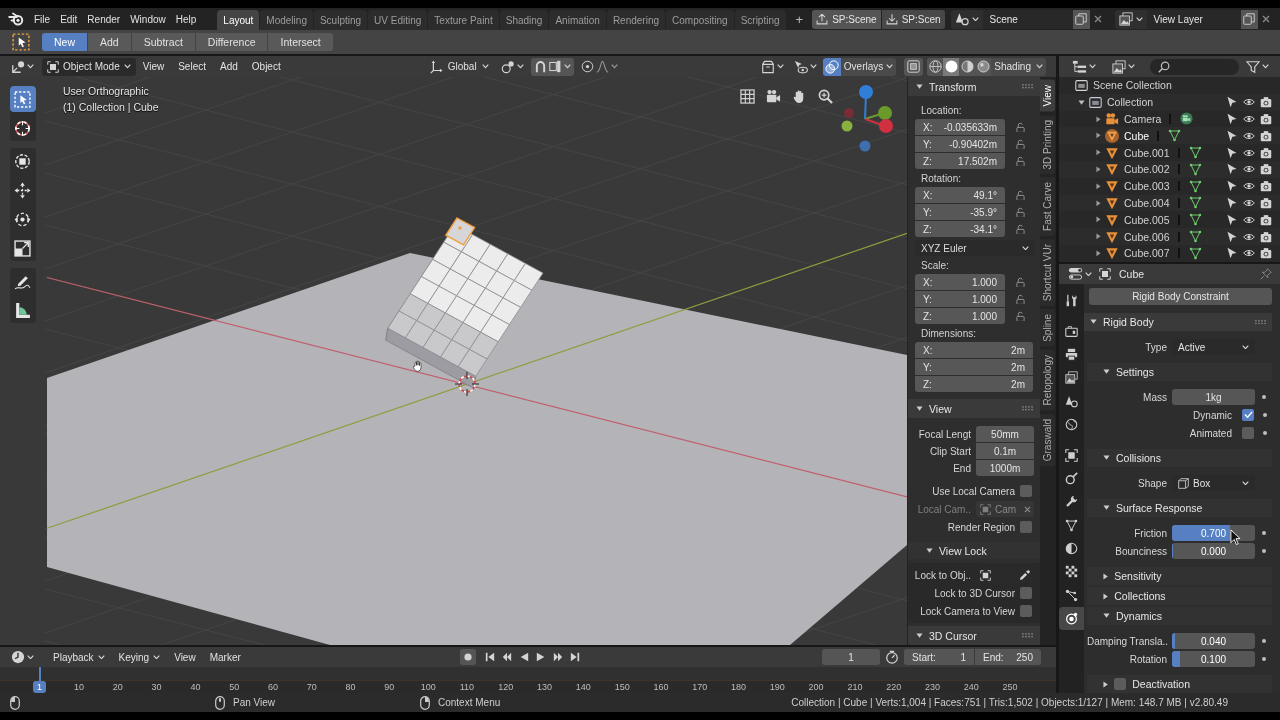 Image resolution: width=1280 pixels, height=720 pixels. Describe the element at coordinates (458, 66) in the screenshot. I see `orientation-dropdown: Global` at that location.